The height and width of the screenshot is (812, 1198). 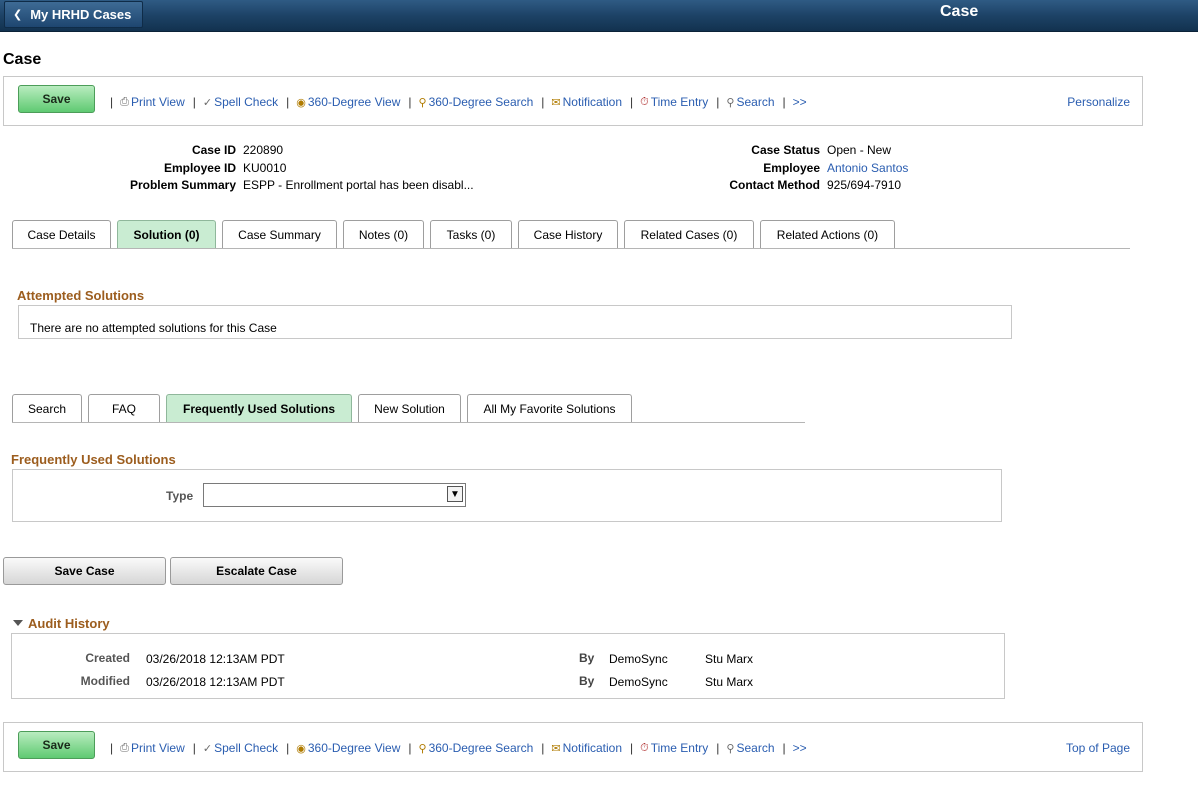 I want to click on tab-solution: Solution (0), so click(x=166, y=234).